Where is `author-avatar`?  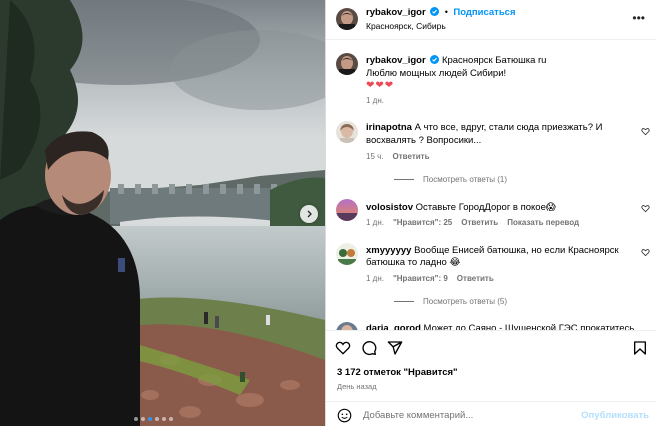
author-avatar is located at coordinates (347, 19).